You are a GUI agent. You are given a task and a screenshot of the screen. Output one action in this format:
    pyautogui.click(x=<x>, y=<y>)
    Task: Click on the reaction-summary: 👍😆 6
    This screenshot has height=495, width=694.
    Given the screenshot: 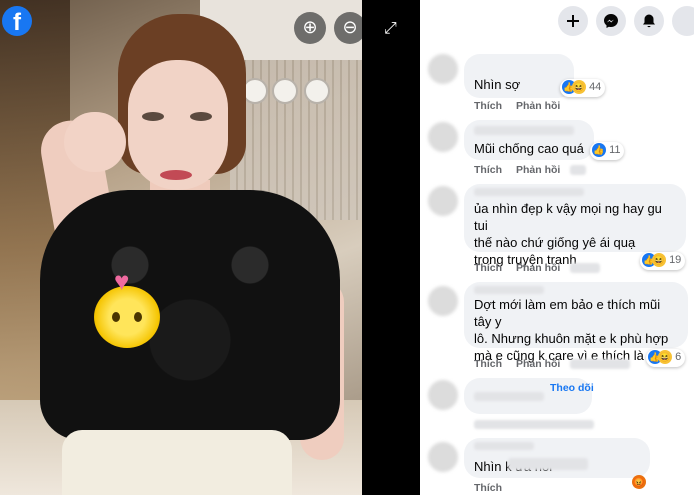 What is the action you would take?
    pyautogui.click(x=666, y=358)
    